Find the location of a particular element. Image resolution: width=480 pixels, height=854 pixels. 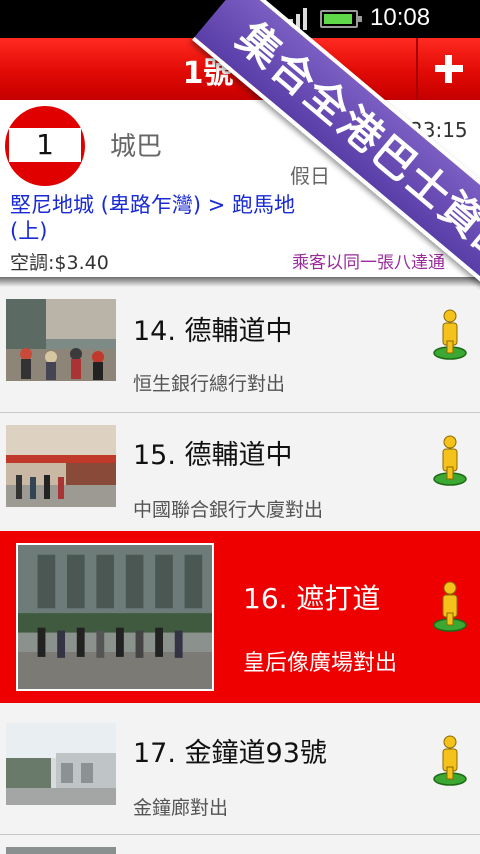

fare: 空調:$3.40 is located at coordinates (59, 263).